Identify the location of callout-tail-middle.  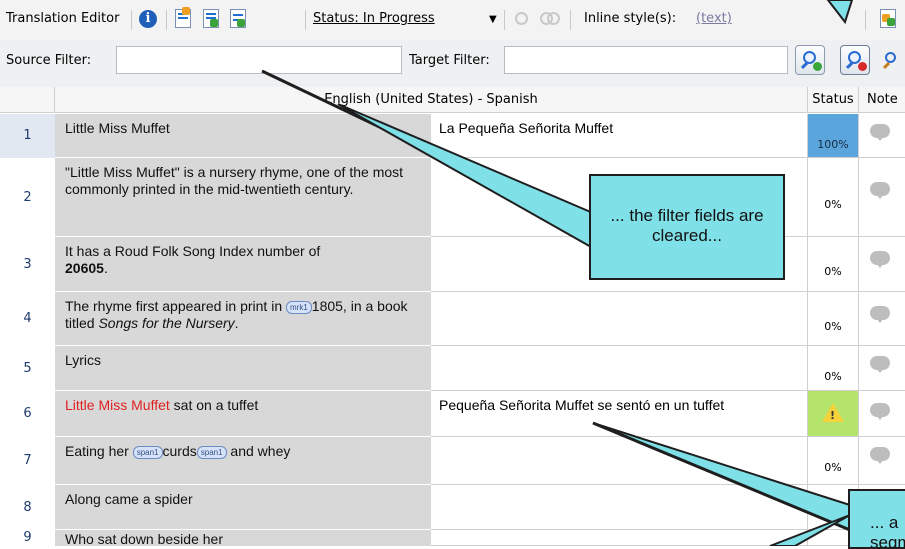
(469, 178).